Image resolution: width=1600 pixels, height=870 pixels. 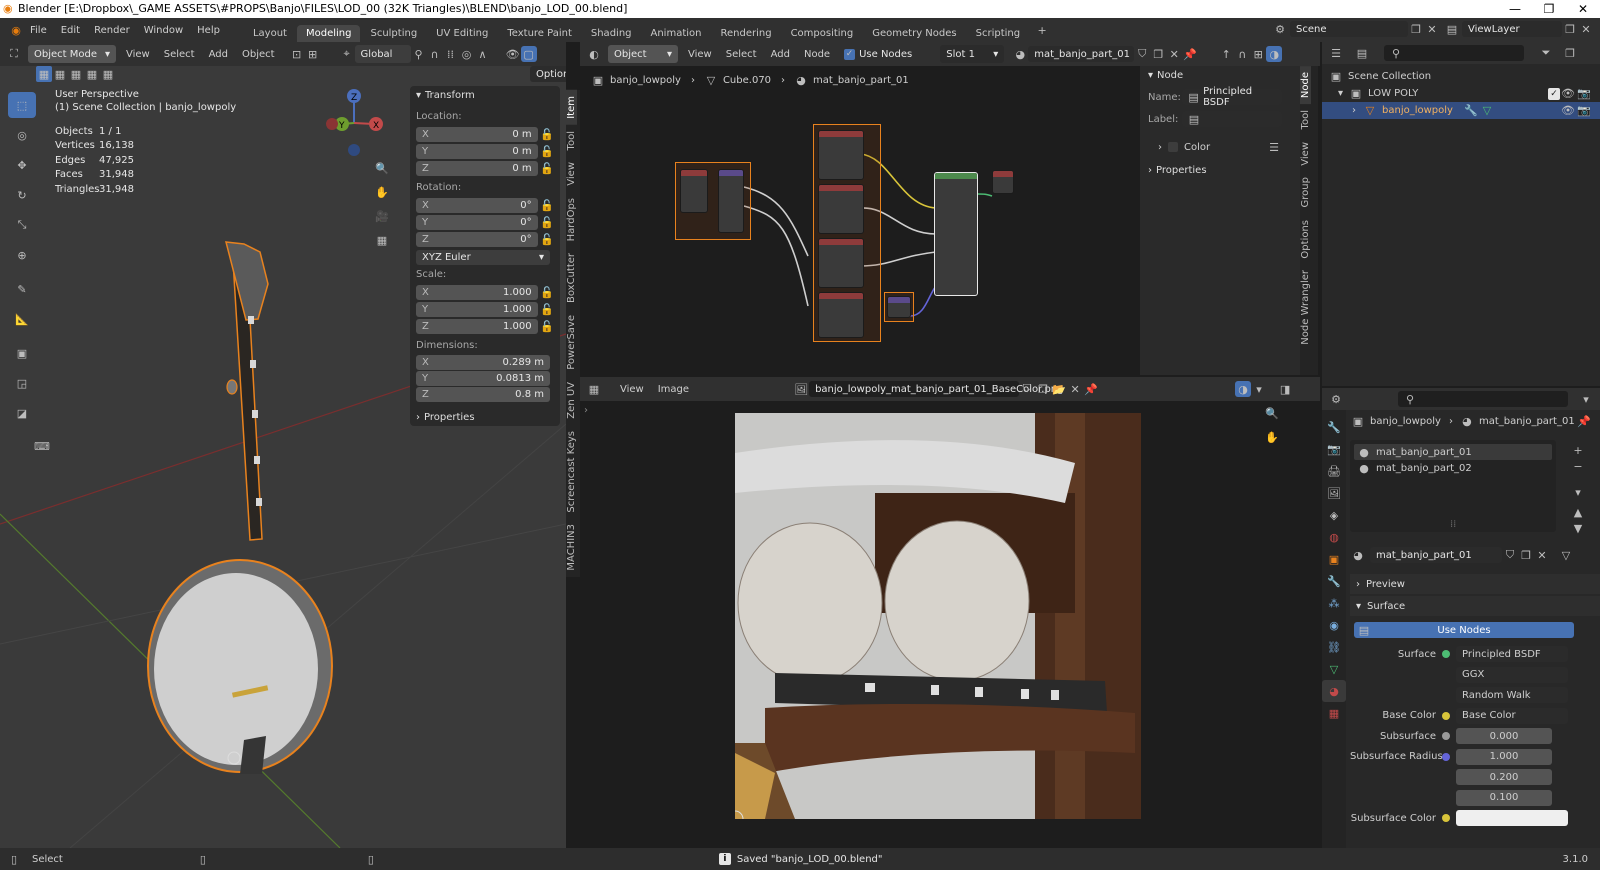 What do you see at coordinates (571, 547) in the screenshot?
I see `sidebar-tab-machin3: MACHIN3` at bounding box center [571, 547].